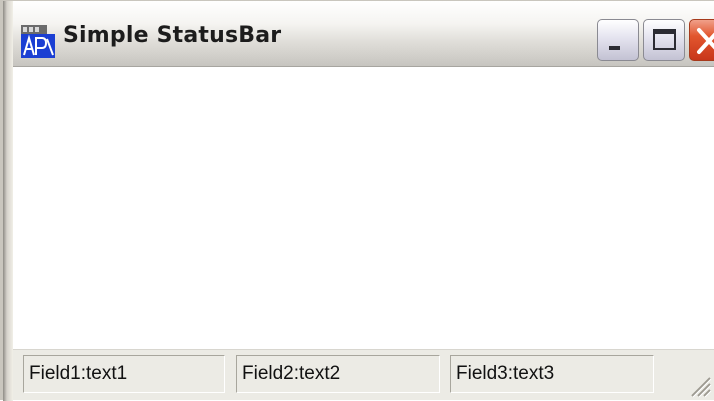 Image resolution: width=714 pixels, height=401 pixels. What do you see at coordinates (705, 41) in the screenshot?
I see `close-icon` at bounding box center [705, 41].